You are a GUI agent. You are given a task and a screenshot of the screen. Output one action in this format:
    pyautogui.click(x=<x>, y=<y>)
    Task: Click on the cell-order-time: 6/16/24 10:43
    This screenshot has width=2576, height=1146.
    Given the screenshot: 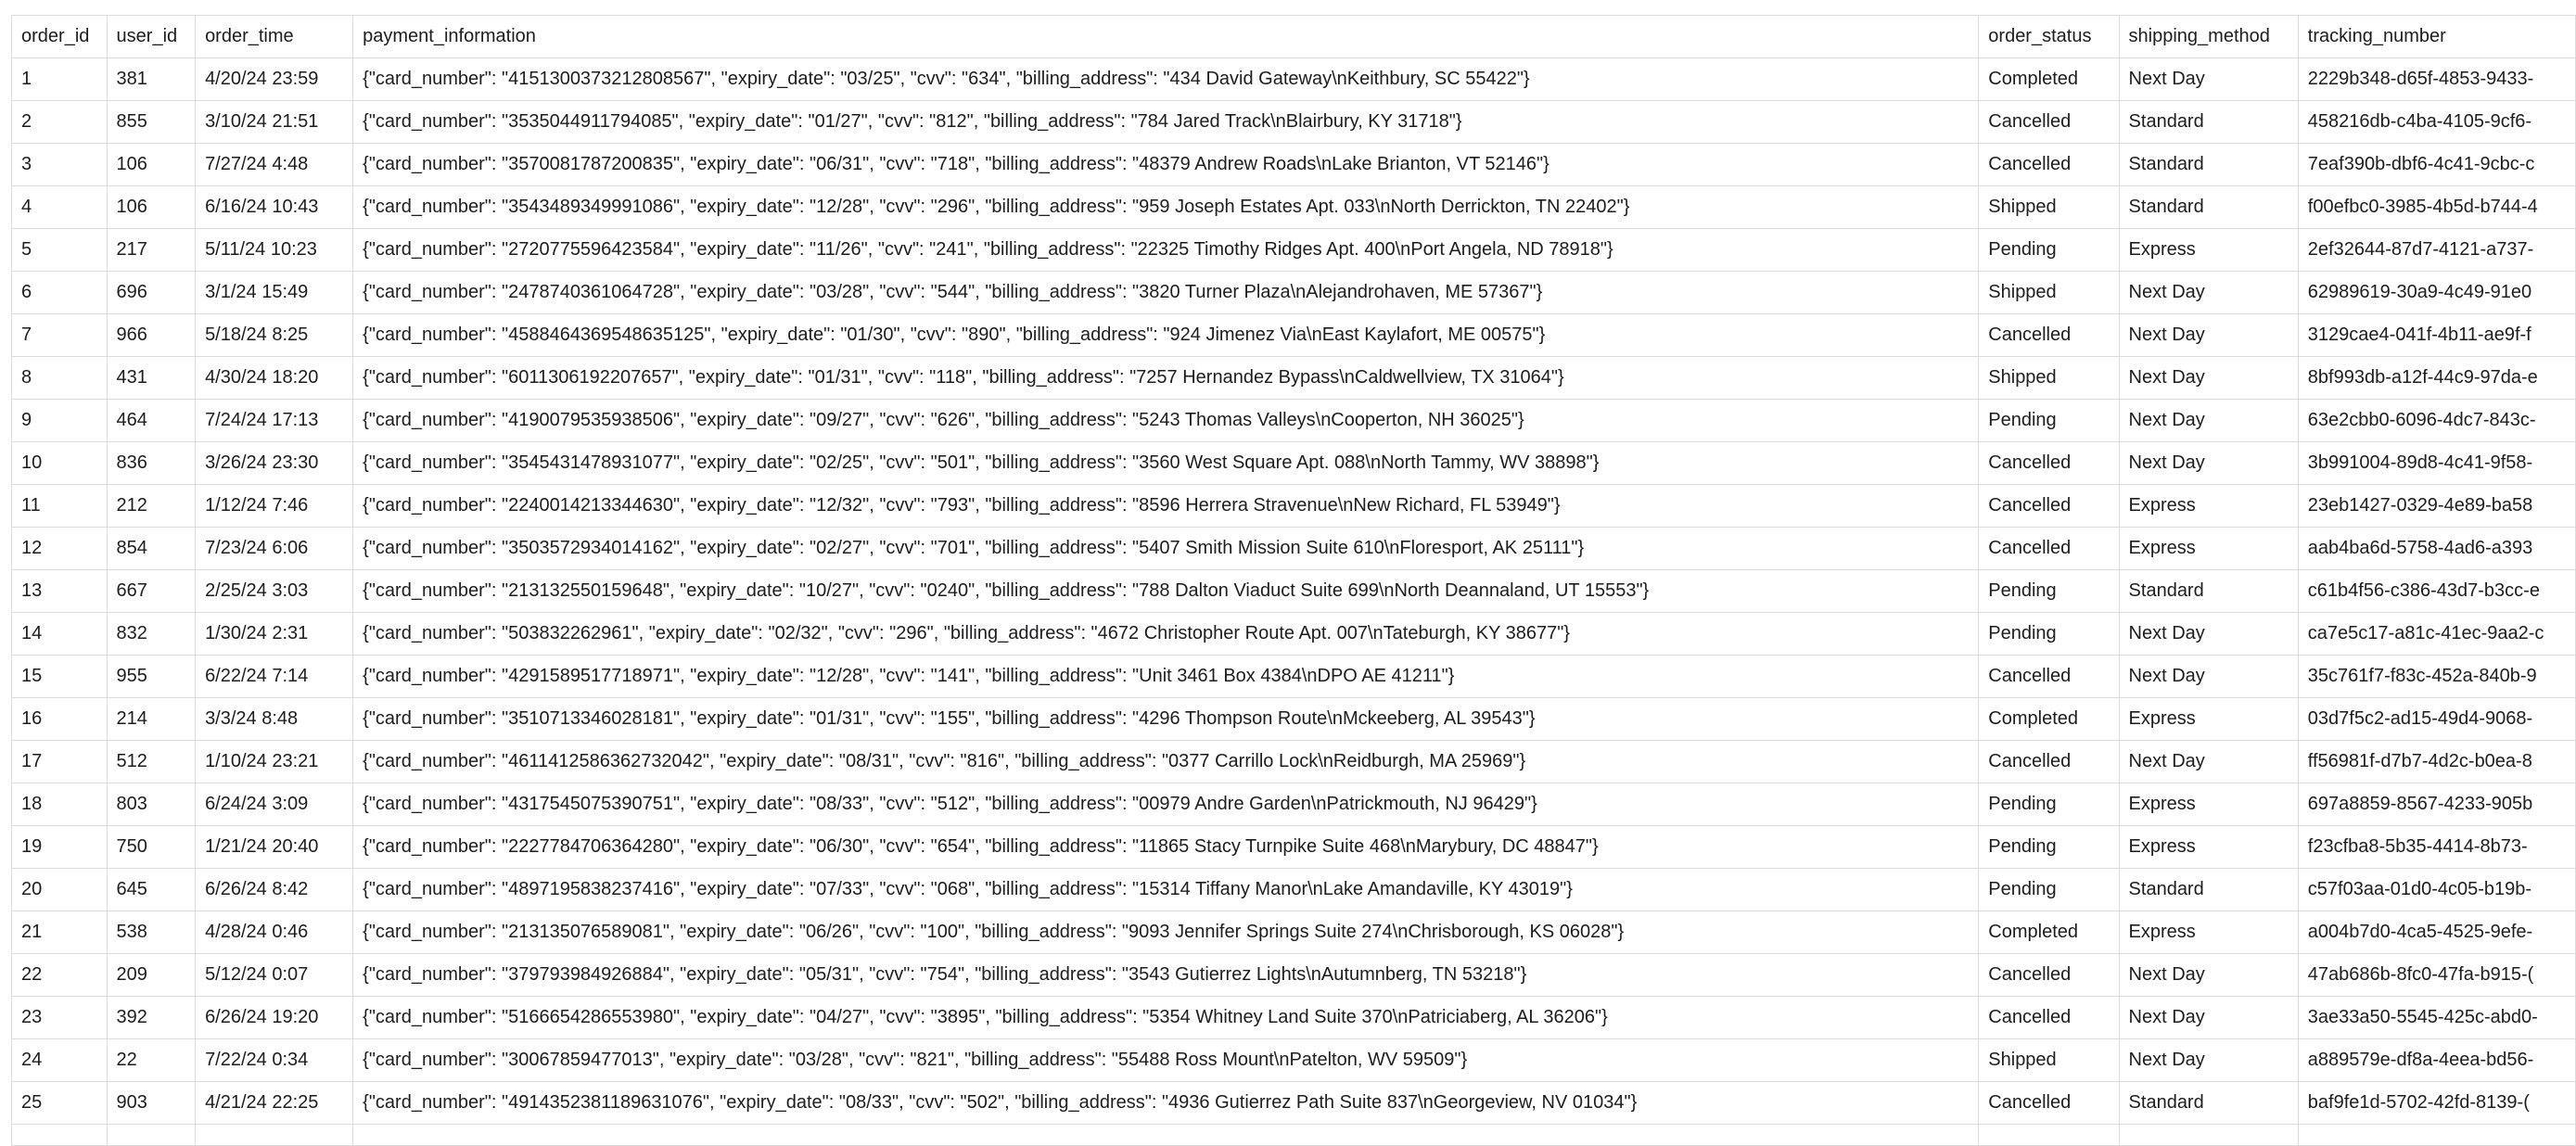 What is the action you would take?
    pyautogui.click(x=274, y=207)
    